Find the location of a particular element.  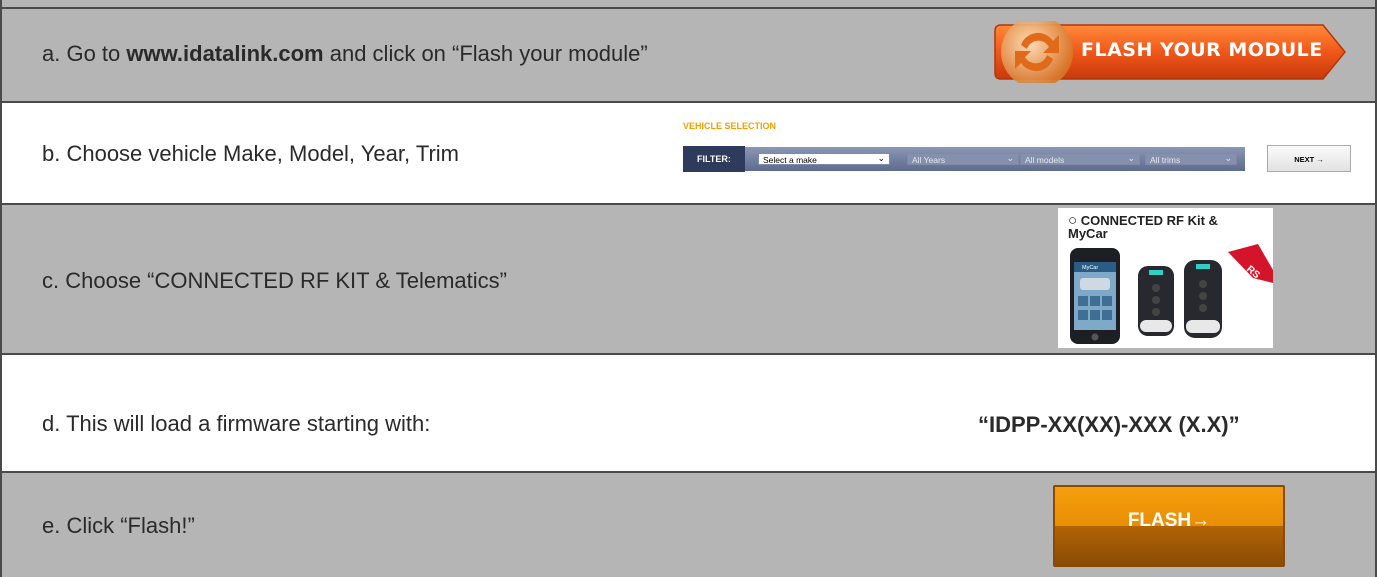

flash-button-label: FLASH→ is located at coordinates (1169, 520).